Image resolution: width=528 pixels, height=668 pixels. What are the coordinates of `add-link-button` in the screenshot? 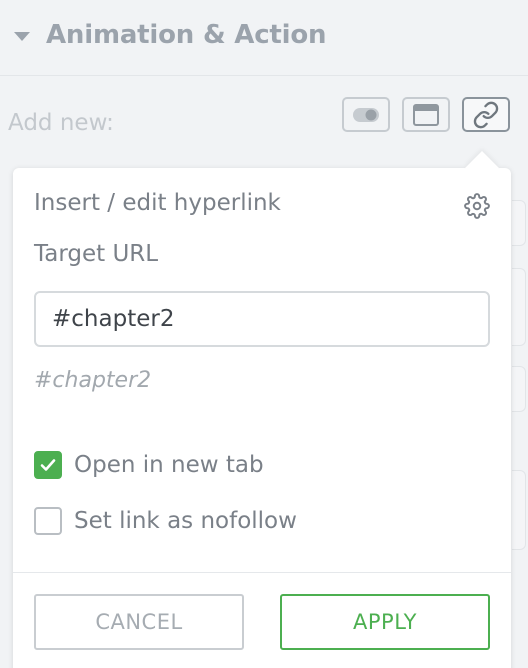 It's located at (486, 114).